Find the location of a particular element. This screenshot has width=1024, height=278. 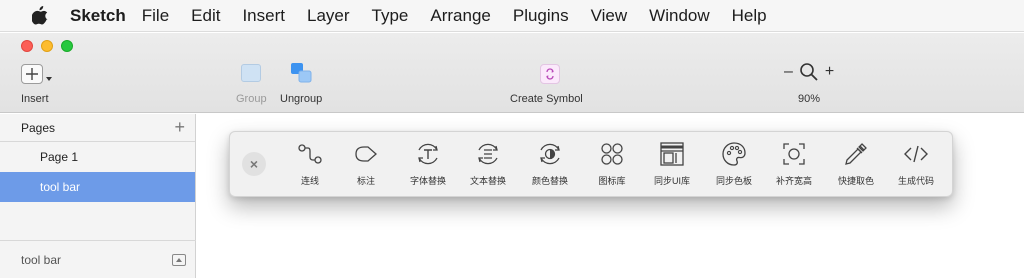

menu-type: Type is located at coordinates (390, 16).